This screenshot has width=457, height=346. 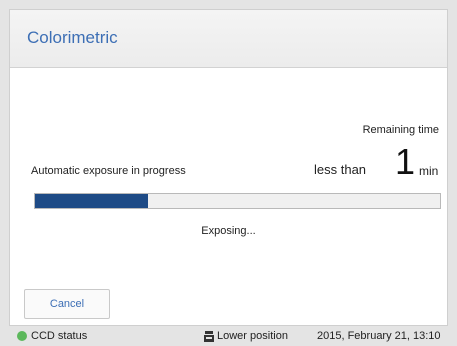 What do you see at coordinates (108, 171) in the screenshot?
I see `exposure-progress-label: Automatic exposure in progress` at bounding box center [108, 171].